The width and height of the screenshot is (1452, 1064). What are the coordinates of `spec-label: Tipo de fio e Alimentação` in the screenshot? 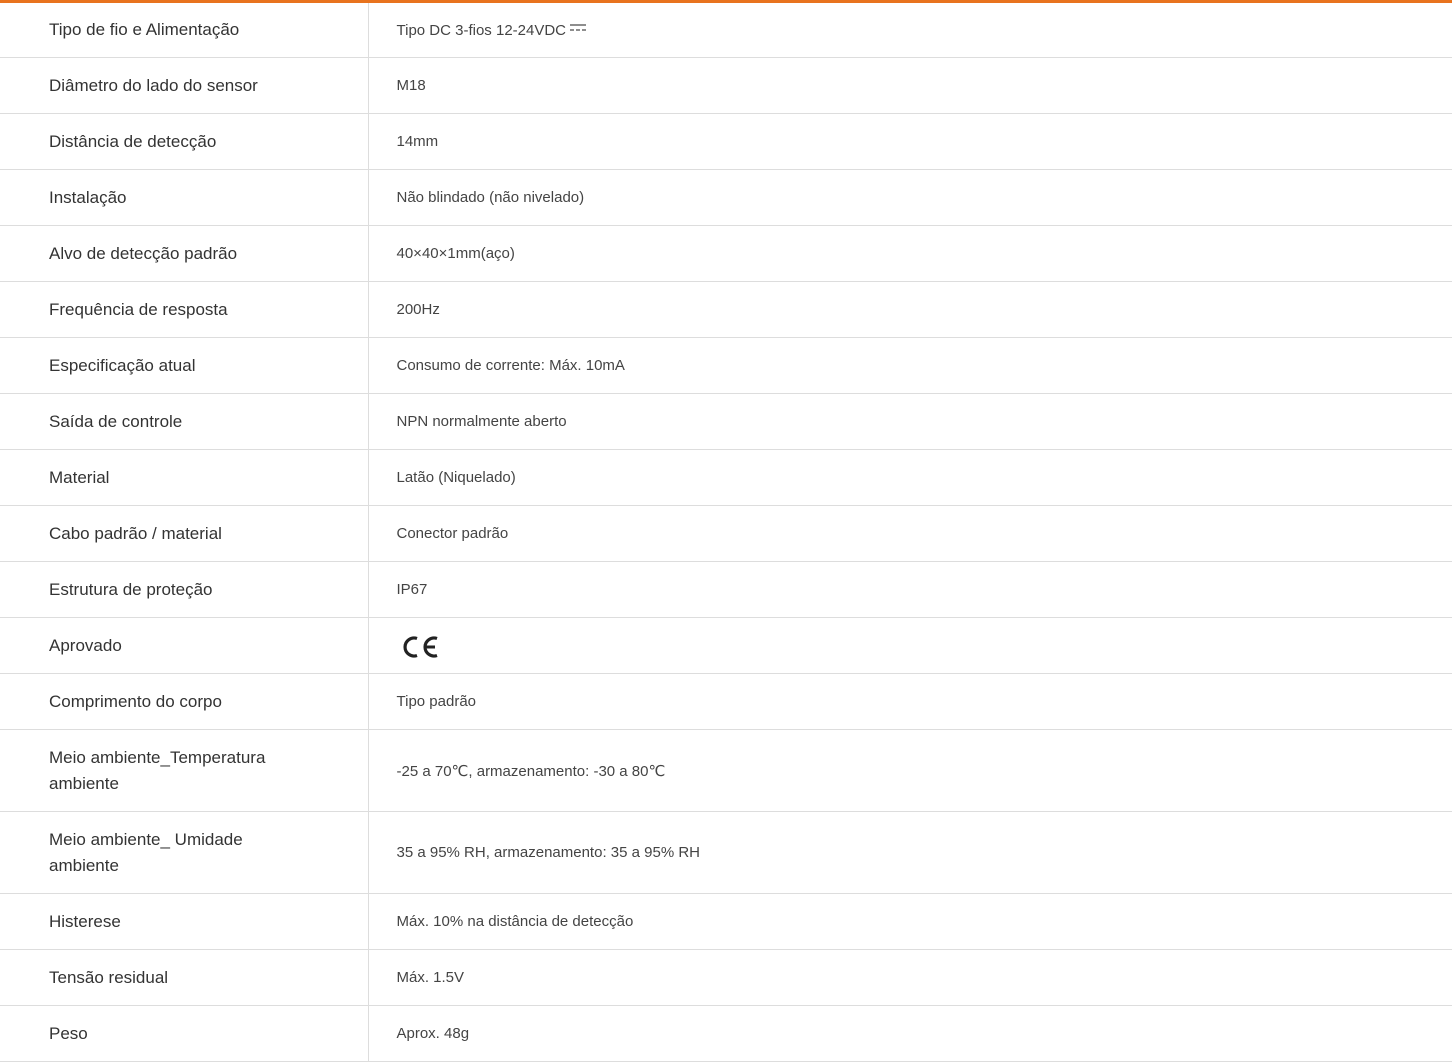 It's located at (184, 29).